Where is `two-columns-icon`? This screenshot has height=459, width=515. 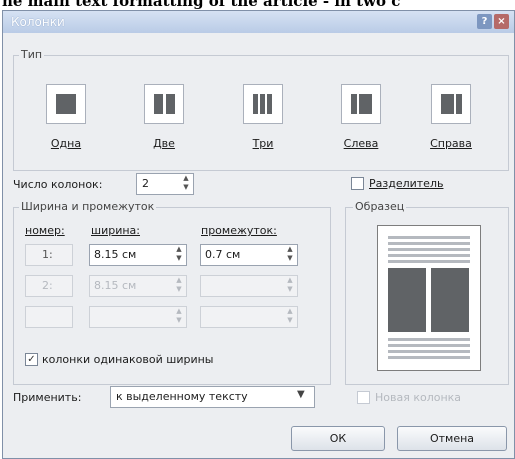 two-columns-icon is located at coordinates (164, 104).